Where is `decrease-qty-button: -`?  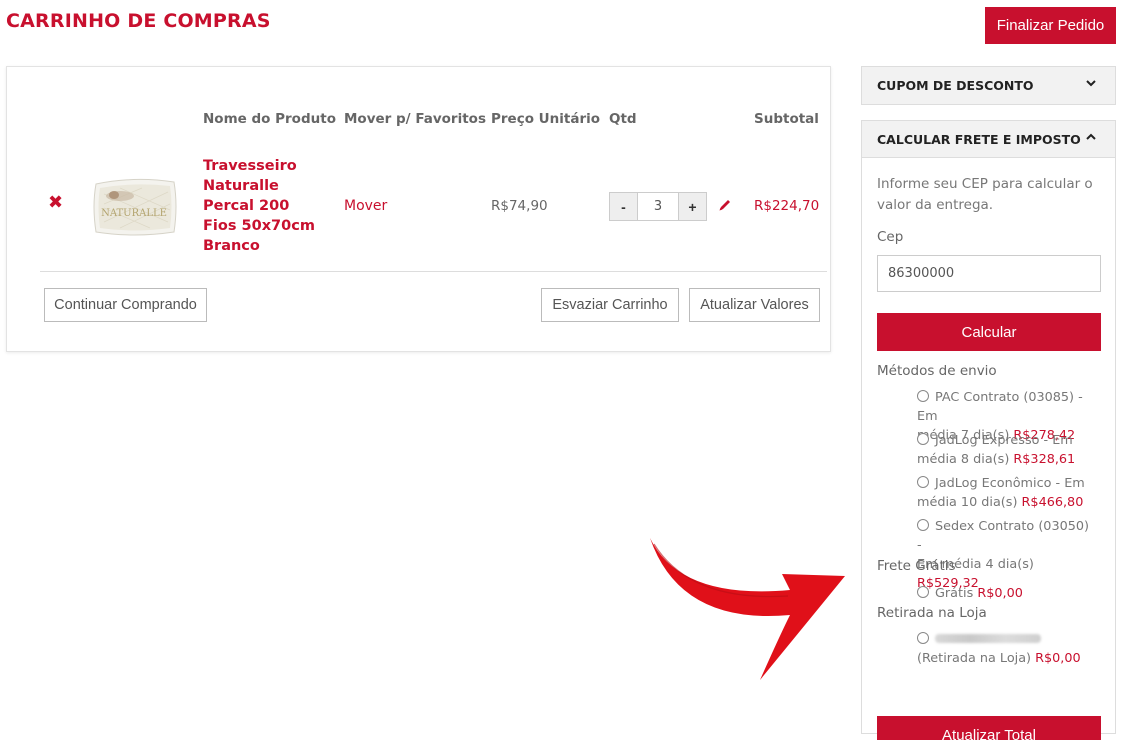 decrease-qty-button: - is located at coordinates (623, 206).